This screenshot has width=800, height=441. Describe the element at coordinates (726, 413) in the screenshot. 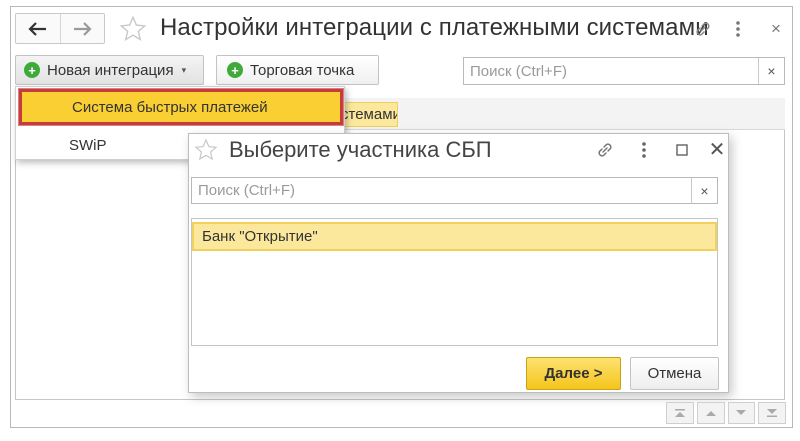

I see `table-pager` at that location.